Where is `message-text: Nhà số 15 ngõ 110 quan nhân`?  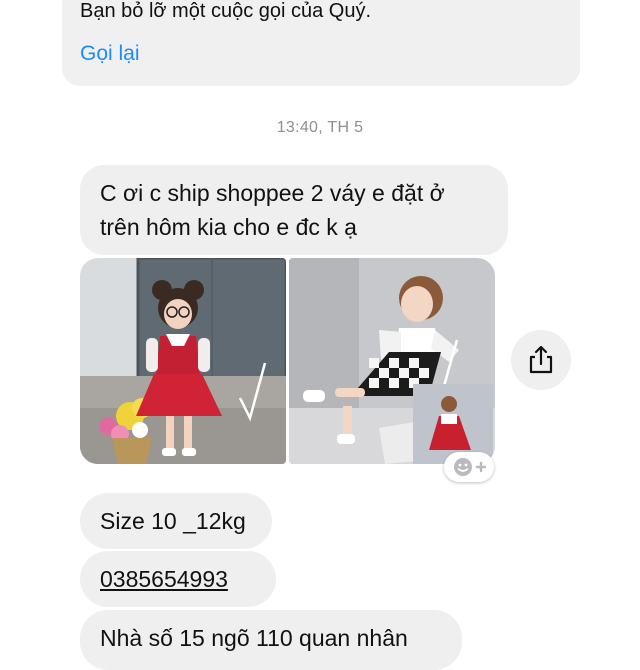
message-text: Nhà số 15 ngõ 110 quan nhân is located at coordinates (254, 638).